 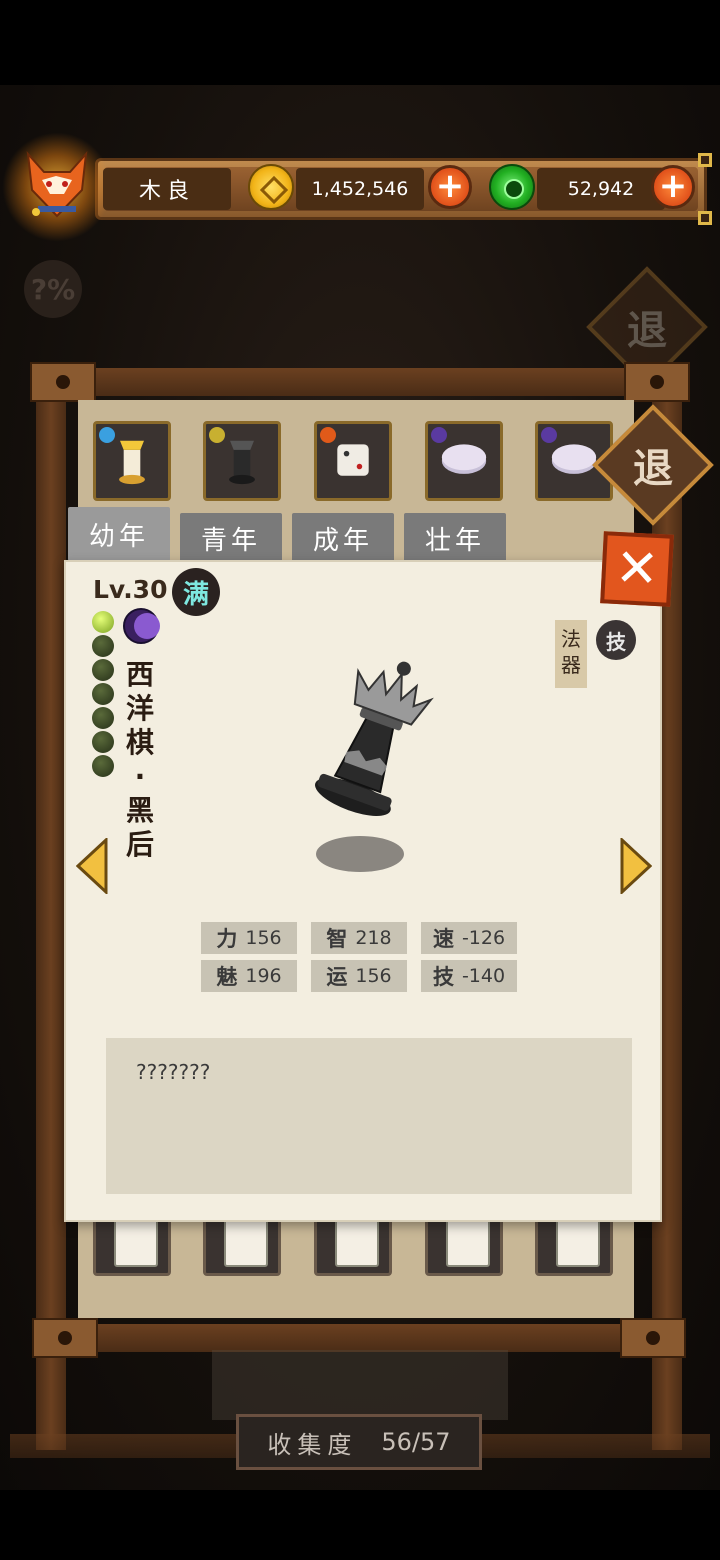 I want to click on coin-balance: 1,452,546, so click(x=360, y=189).